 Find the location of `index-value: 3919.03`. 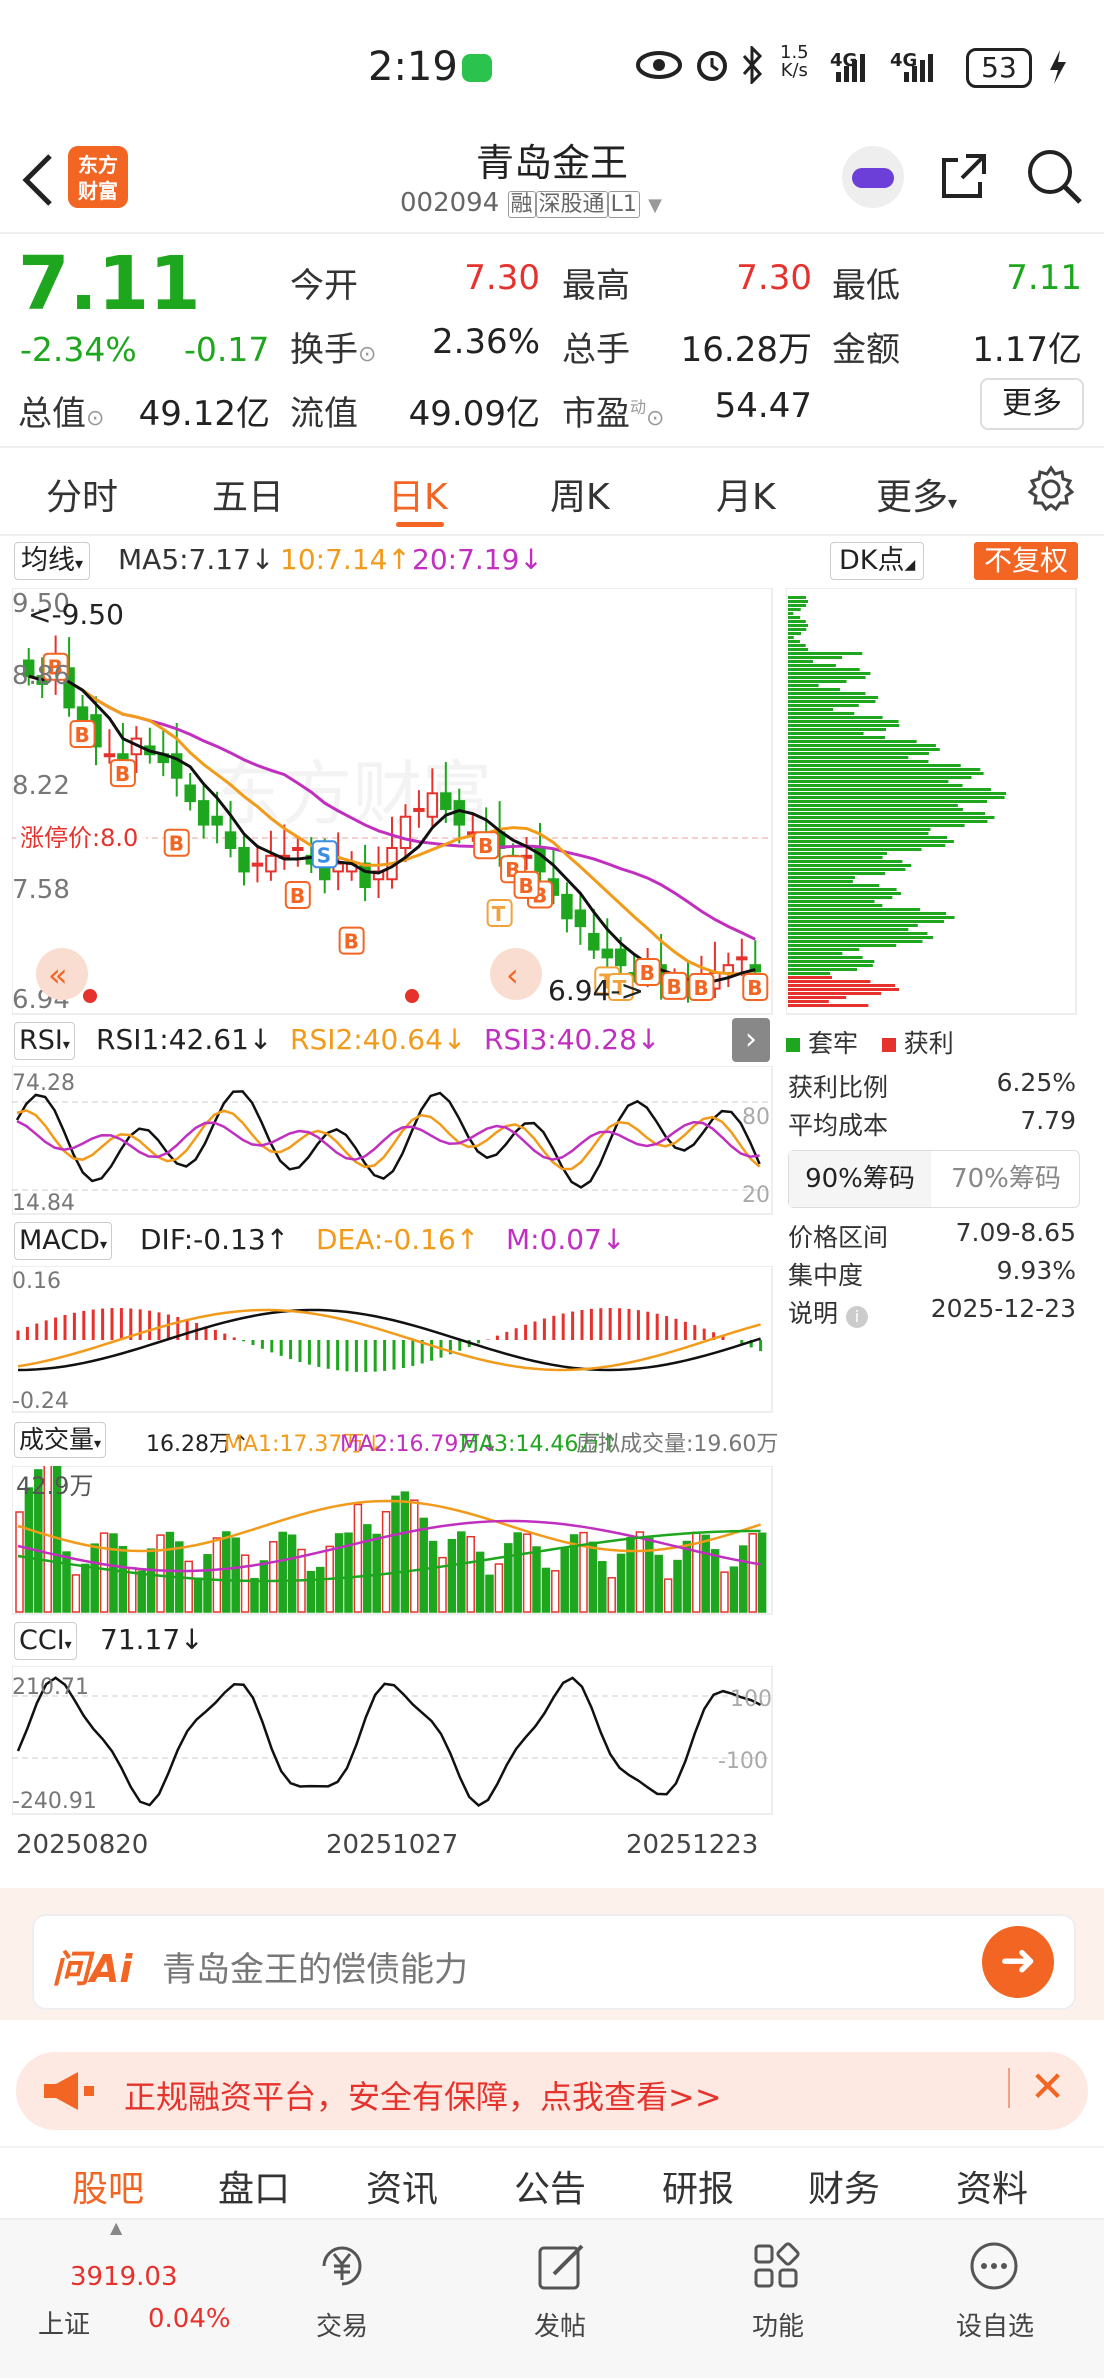

index-value: 3919.03 is located at coordinates (124, 2277).